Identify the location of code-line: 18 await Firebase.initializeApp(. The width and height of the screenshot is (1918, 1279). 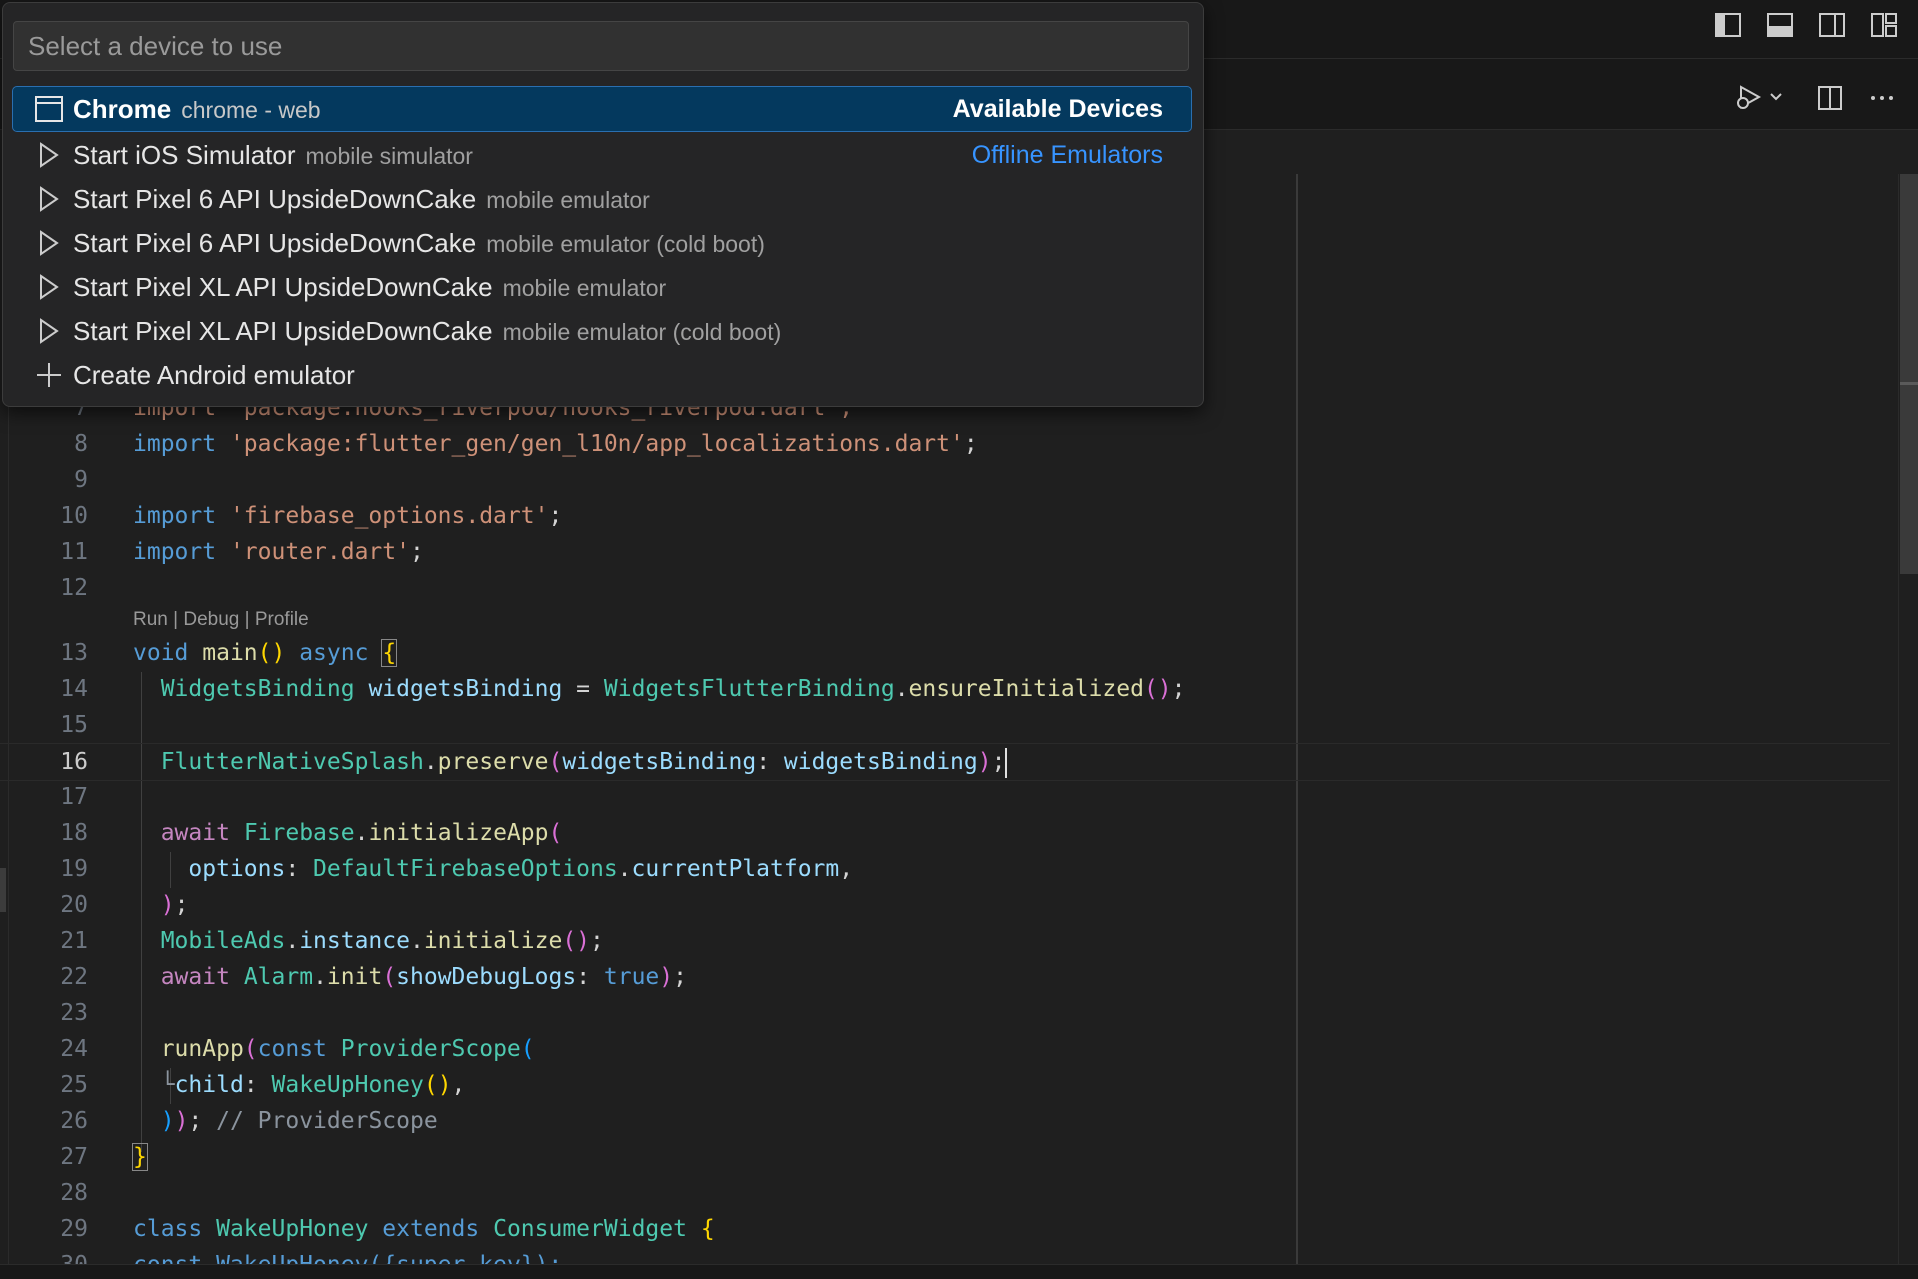
(945, 833).